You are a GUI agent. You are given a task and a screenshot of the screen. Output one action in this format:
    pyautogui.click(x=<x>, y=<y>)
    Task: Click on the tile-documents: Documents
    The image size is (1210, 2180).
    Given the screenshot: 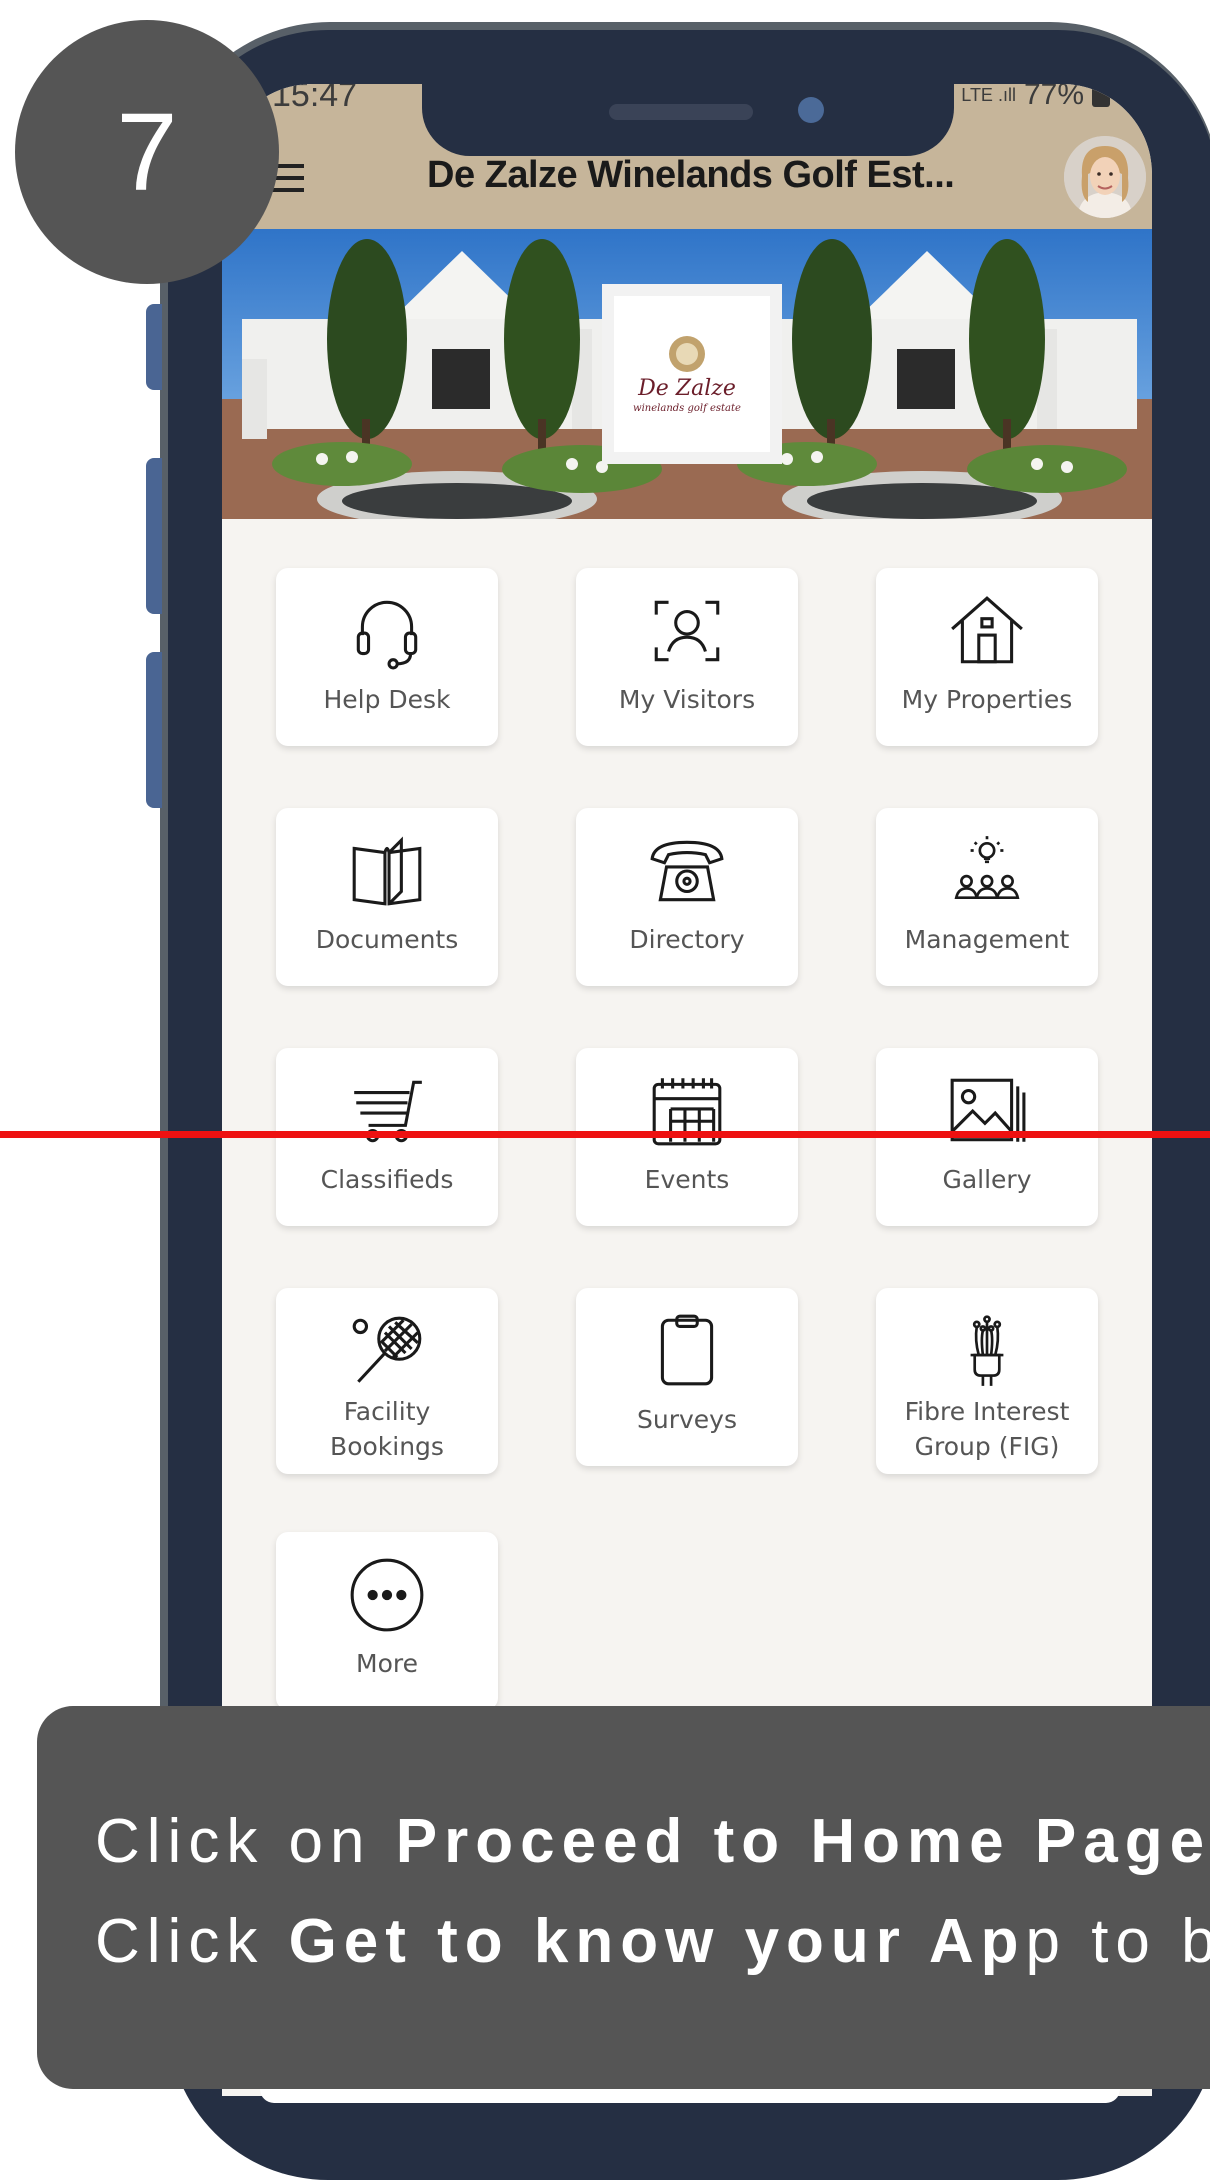 What is the action you would take?
    pyautogui.click(x=387, y=897)
    